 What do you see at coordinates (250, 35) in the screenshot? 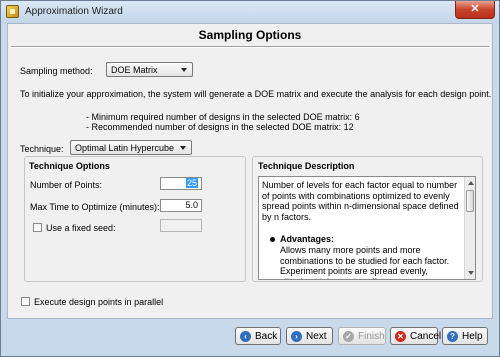
I see `page-title: Sampling Options` at bounding box center [250, 35].